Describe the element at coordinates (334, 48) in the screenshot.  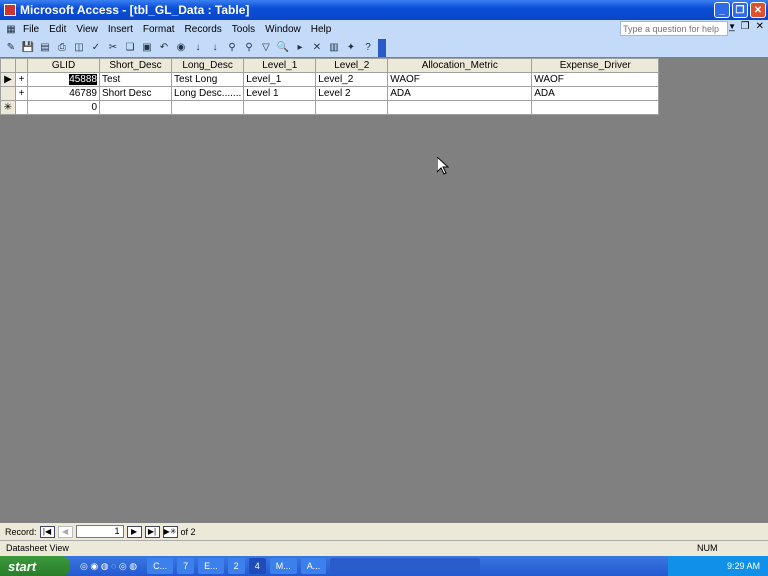
I see `database-window-icon: ▥` at that location.